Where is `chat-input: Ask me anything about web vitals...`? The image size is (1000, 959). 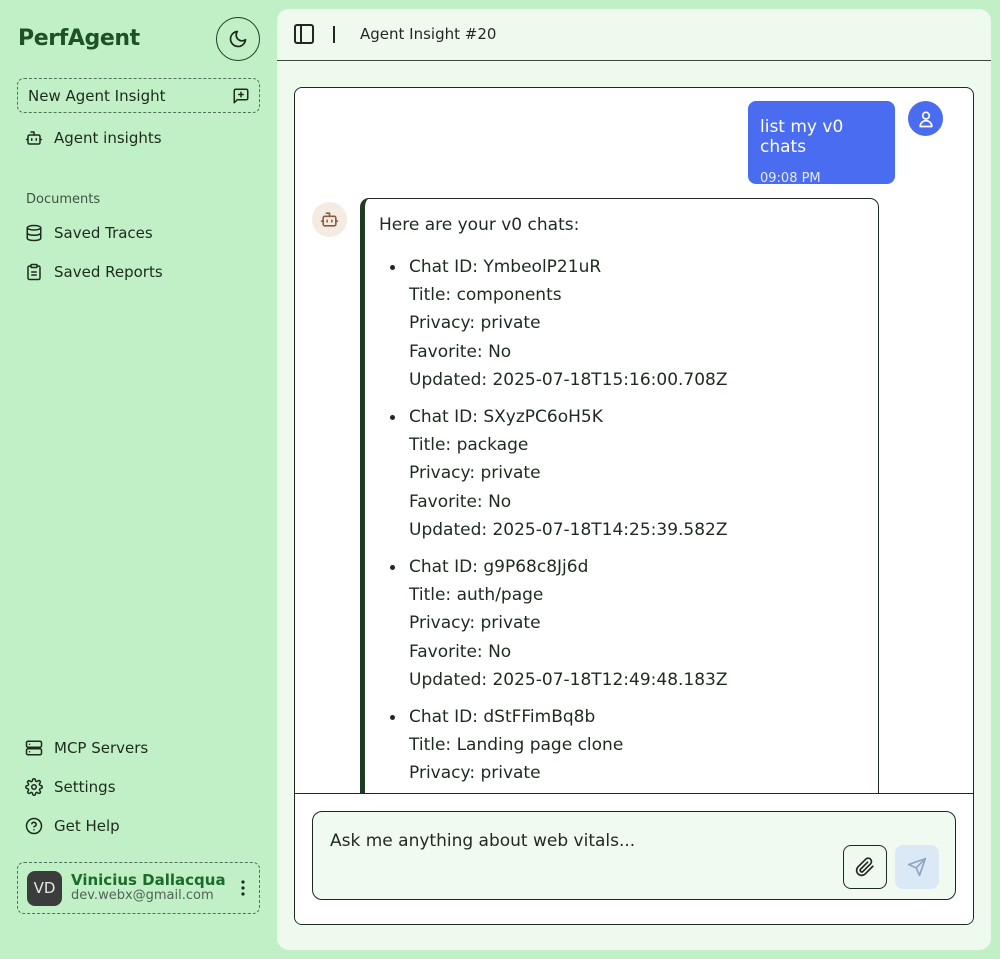
chat-input: Ask me anything about web vitals... is located at coordinates (634, 855).